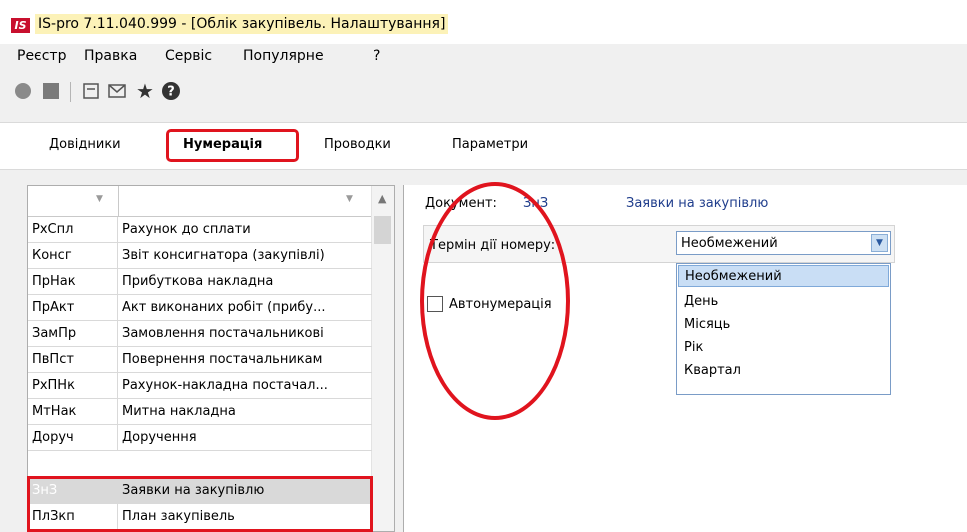  I want to click on dropdown-option: Квартал, so click(783, 371).